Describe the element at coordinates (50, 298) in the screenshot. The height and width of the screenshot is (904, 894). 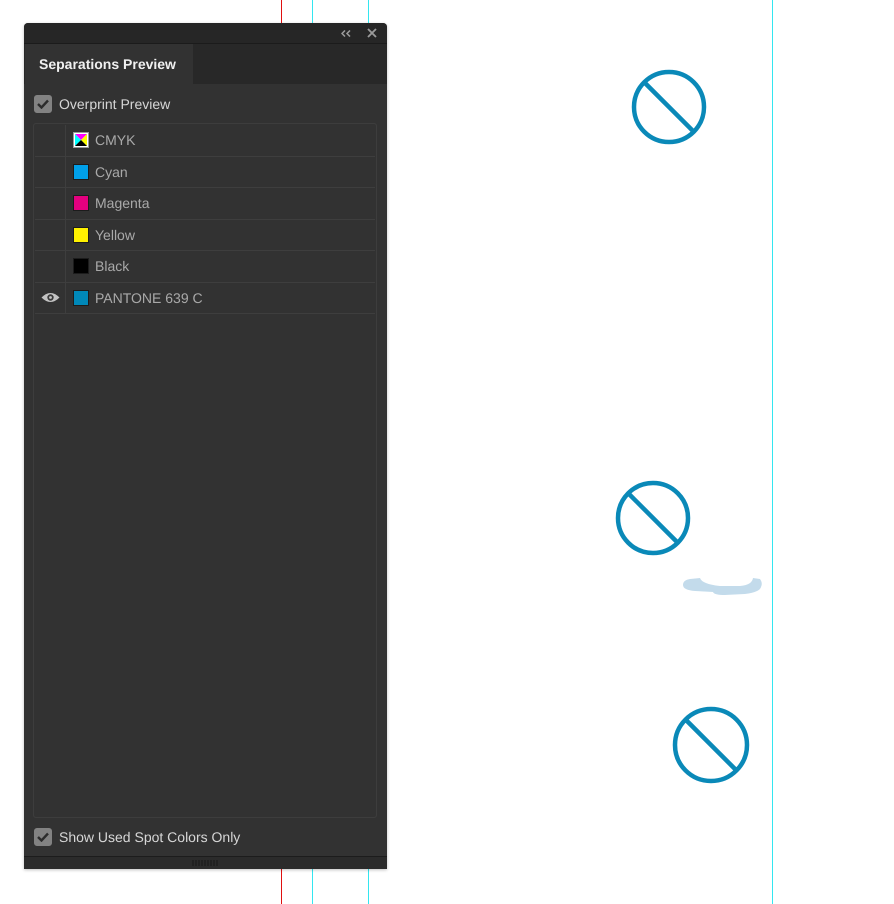
I see `eye-icon` at that location.